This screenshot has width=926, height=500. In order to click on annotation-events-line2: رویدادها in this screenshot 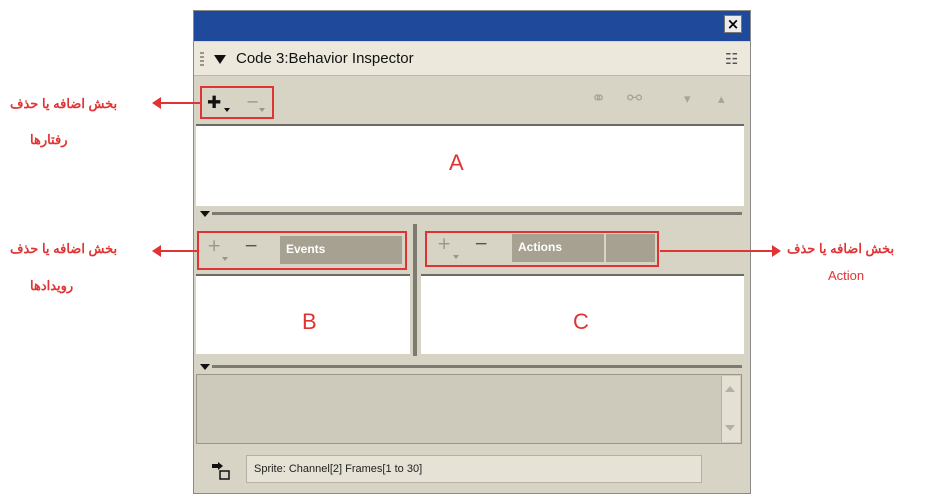, I will do `click(52, 285)`.